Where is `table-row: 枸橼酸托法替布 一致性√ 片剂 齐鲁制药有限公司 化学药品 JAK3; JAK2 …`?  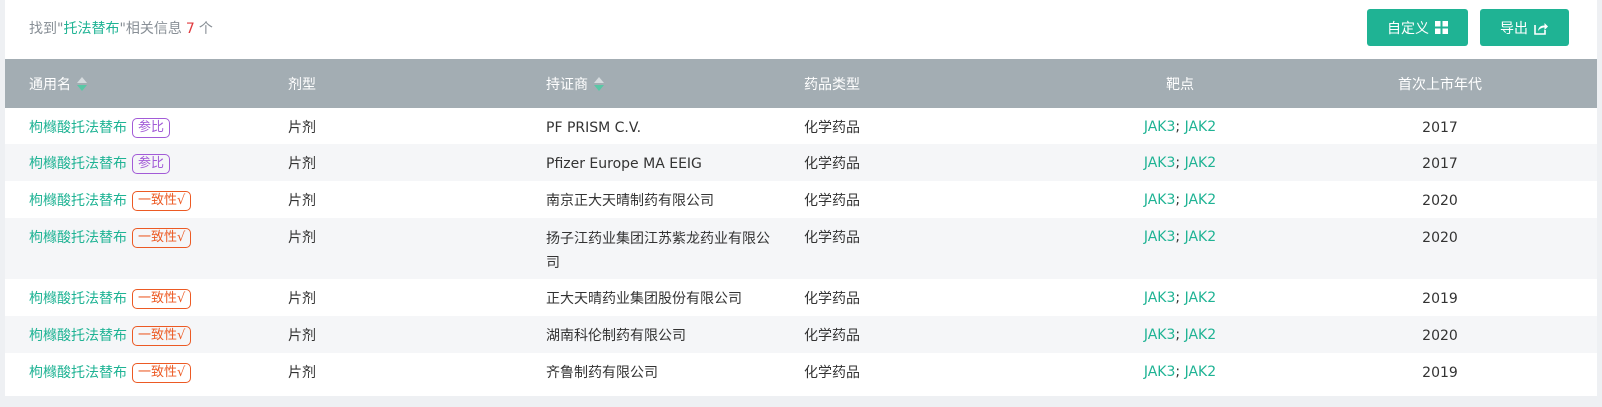 table-row: 枸橼酸托法替布 一致性√ 片剂 齐鲁制药有限公司 化学药品 JAK3; JAK2 … is located at coordinates (801, 371).